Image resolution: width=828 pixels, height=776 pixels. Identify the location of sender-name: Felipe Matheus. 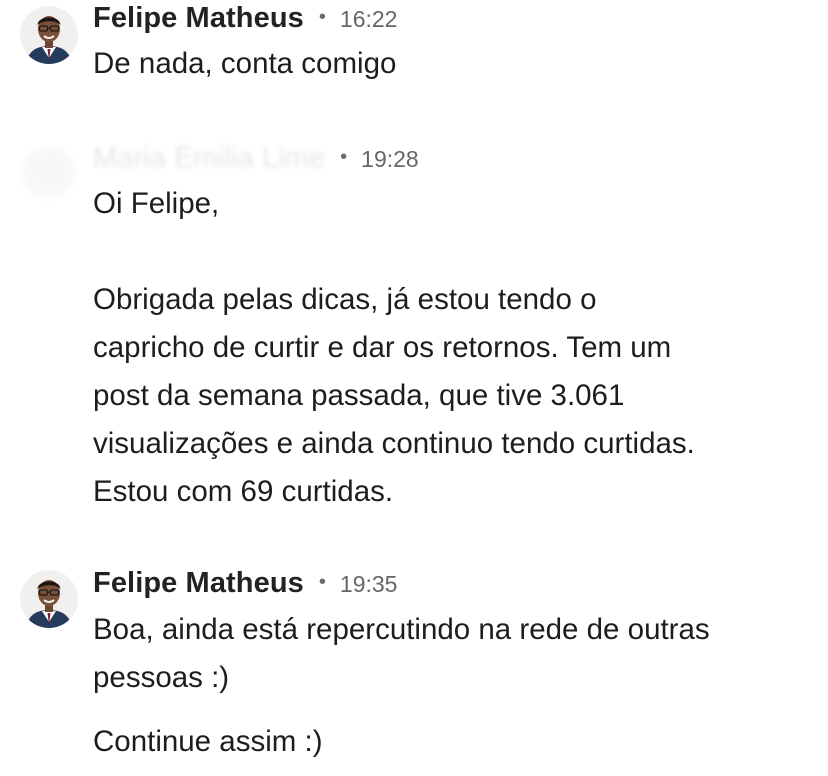
(198, 583).